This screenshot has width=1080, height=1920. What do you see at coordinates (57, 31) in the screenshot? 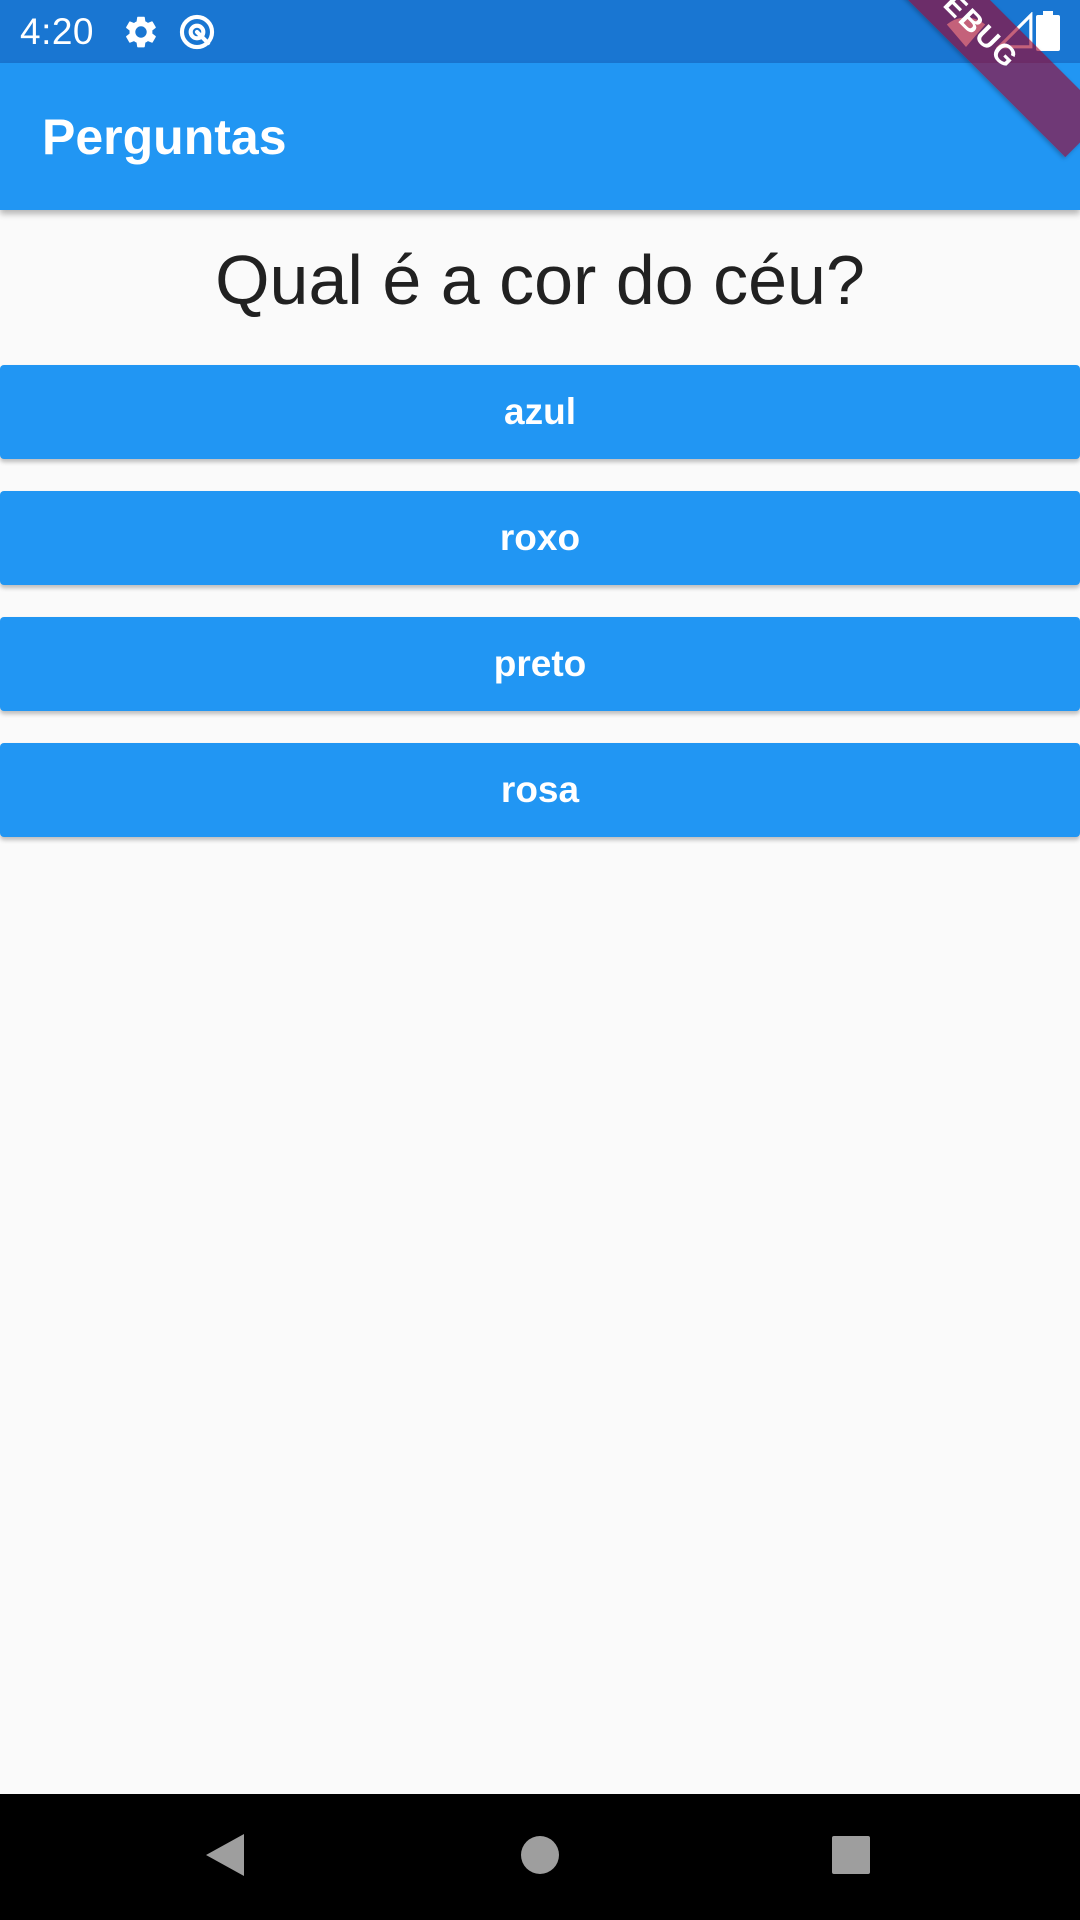
I see `status-time: 4:20` at bounding box center [57, 31].